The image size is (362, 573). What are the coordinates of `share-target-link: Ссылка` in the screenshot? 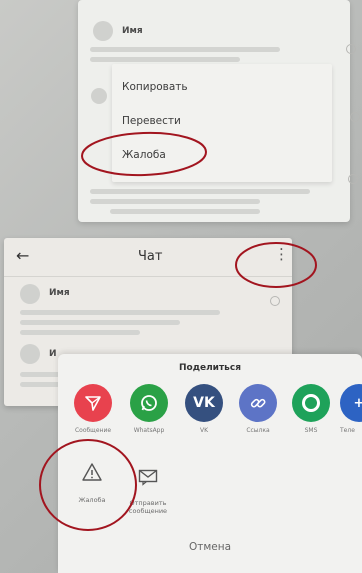 It's located at (258, 409).